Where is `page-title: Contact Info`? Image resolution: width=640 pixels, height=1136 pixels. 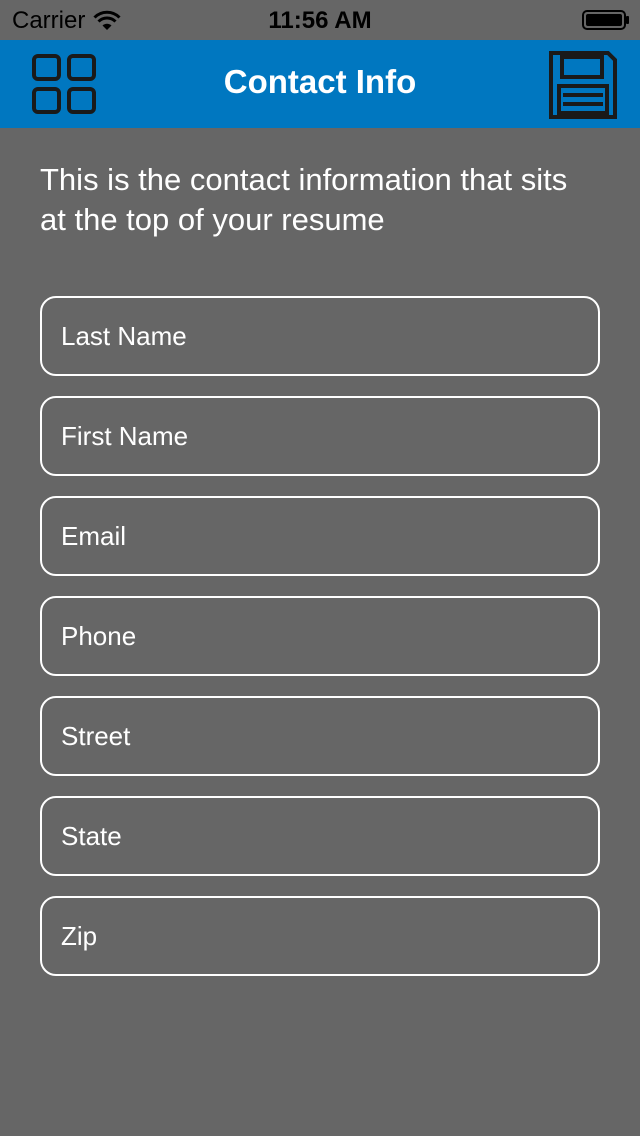 page-title: Contact Info is located at coordinates (320, 81).